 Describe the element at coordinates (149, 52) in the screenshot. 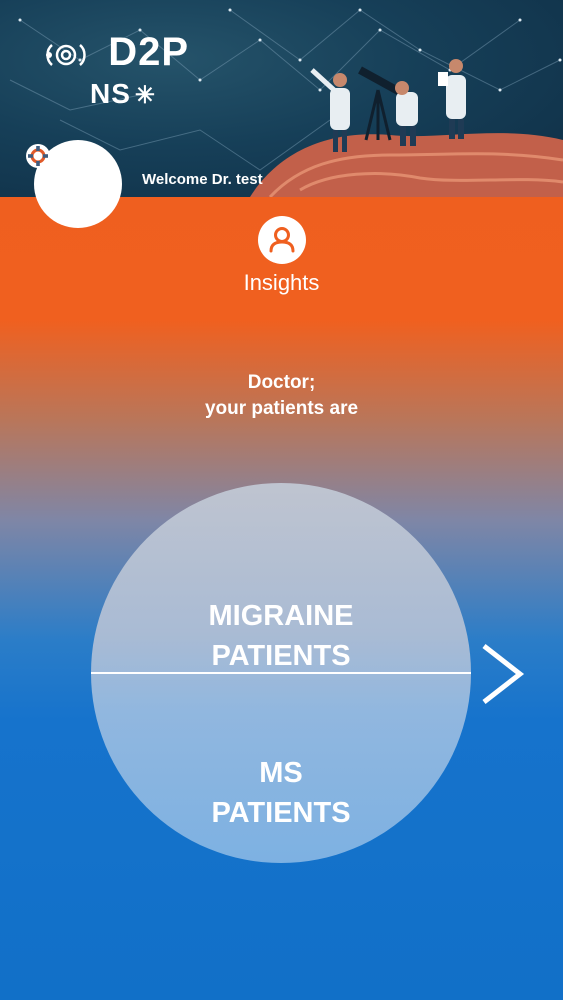

I see `logo-d2p-text: D2P` at that location.